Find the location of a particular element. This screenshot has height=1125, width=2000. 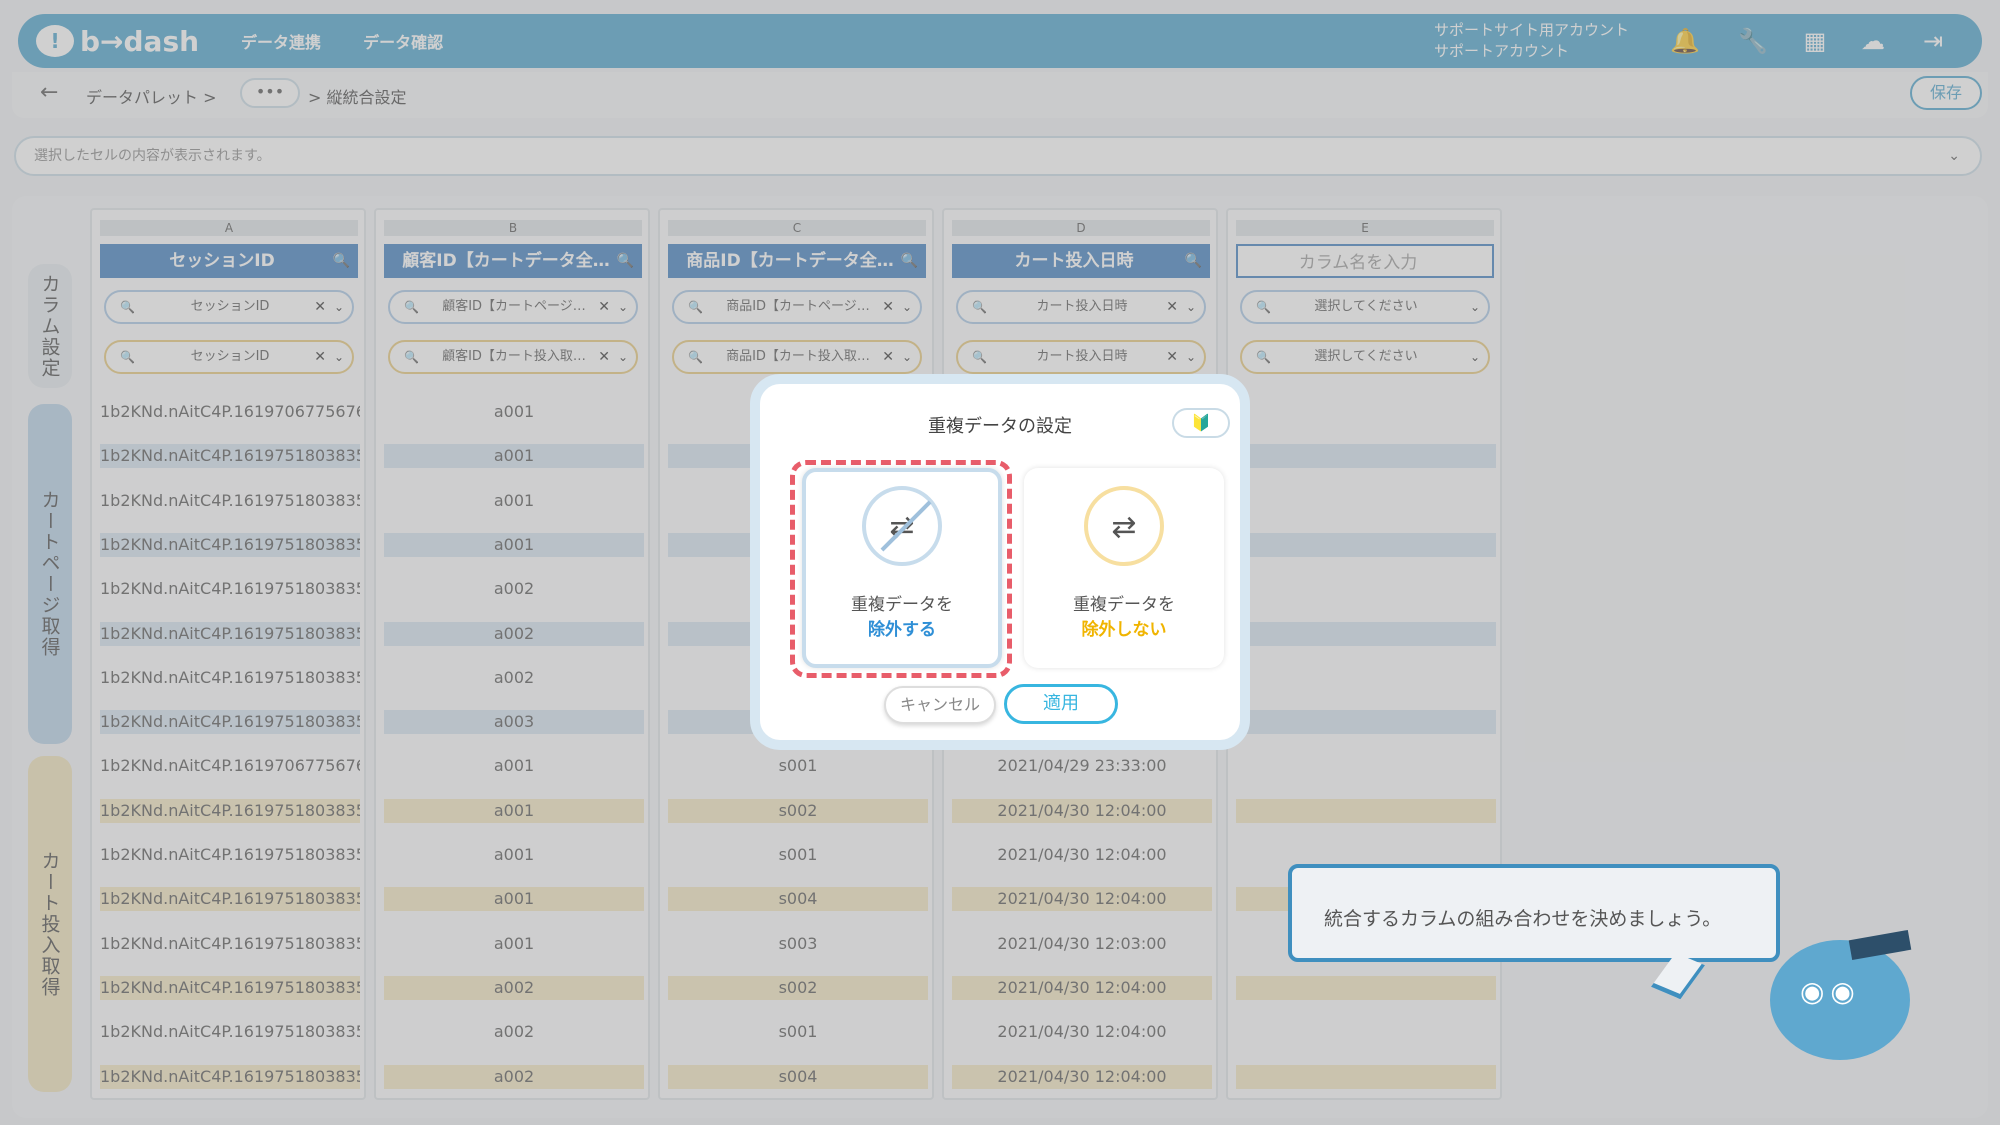

option-exclude-label: 重複データを is located at coordinates (902, 605).